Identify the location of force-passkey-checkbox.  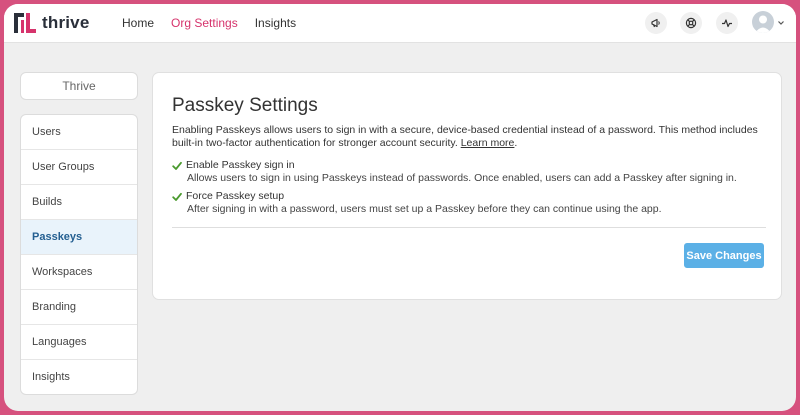
(177, 197).